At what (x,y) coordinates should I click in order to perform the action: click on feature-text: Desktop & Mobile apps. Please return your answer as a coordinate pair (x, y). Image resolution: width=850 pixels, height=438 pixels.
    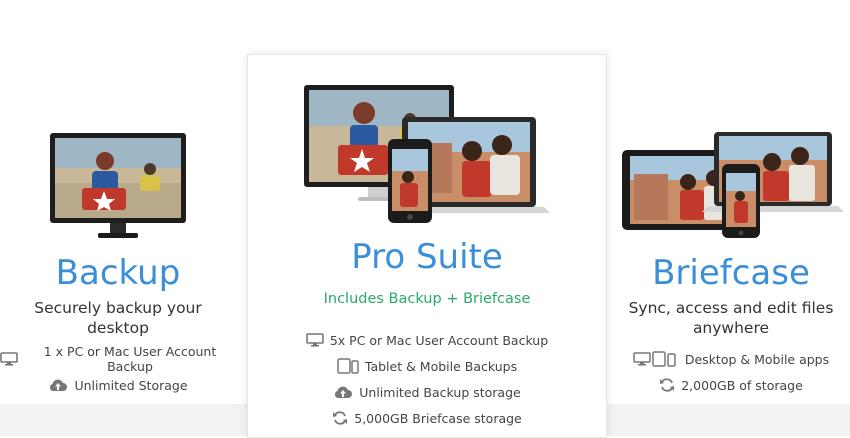
    Looking at the image, I should click on (757, 359).